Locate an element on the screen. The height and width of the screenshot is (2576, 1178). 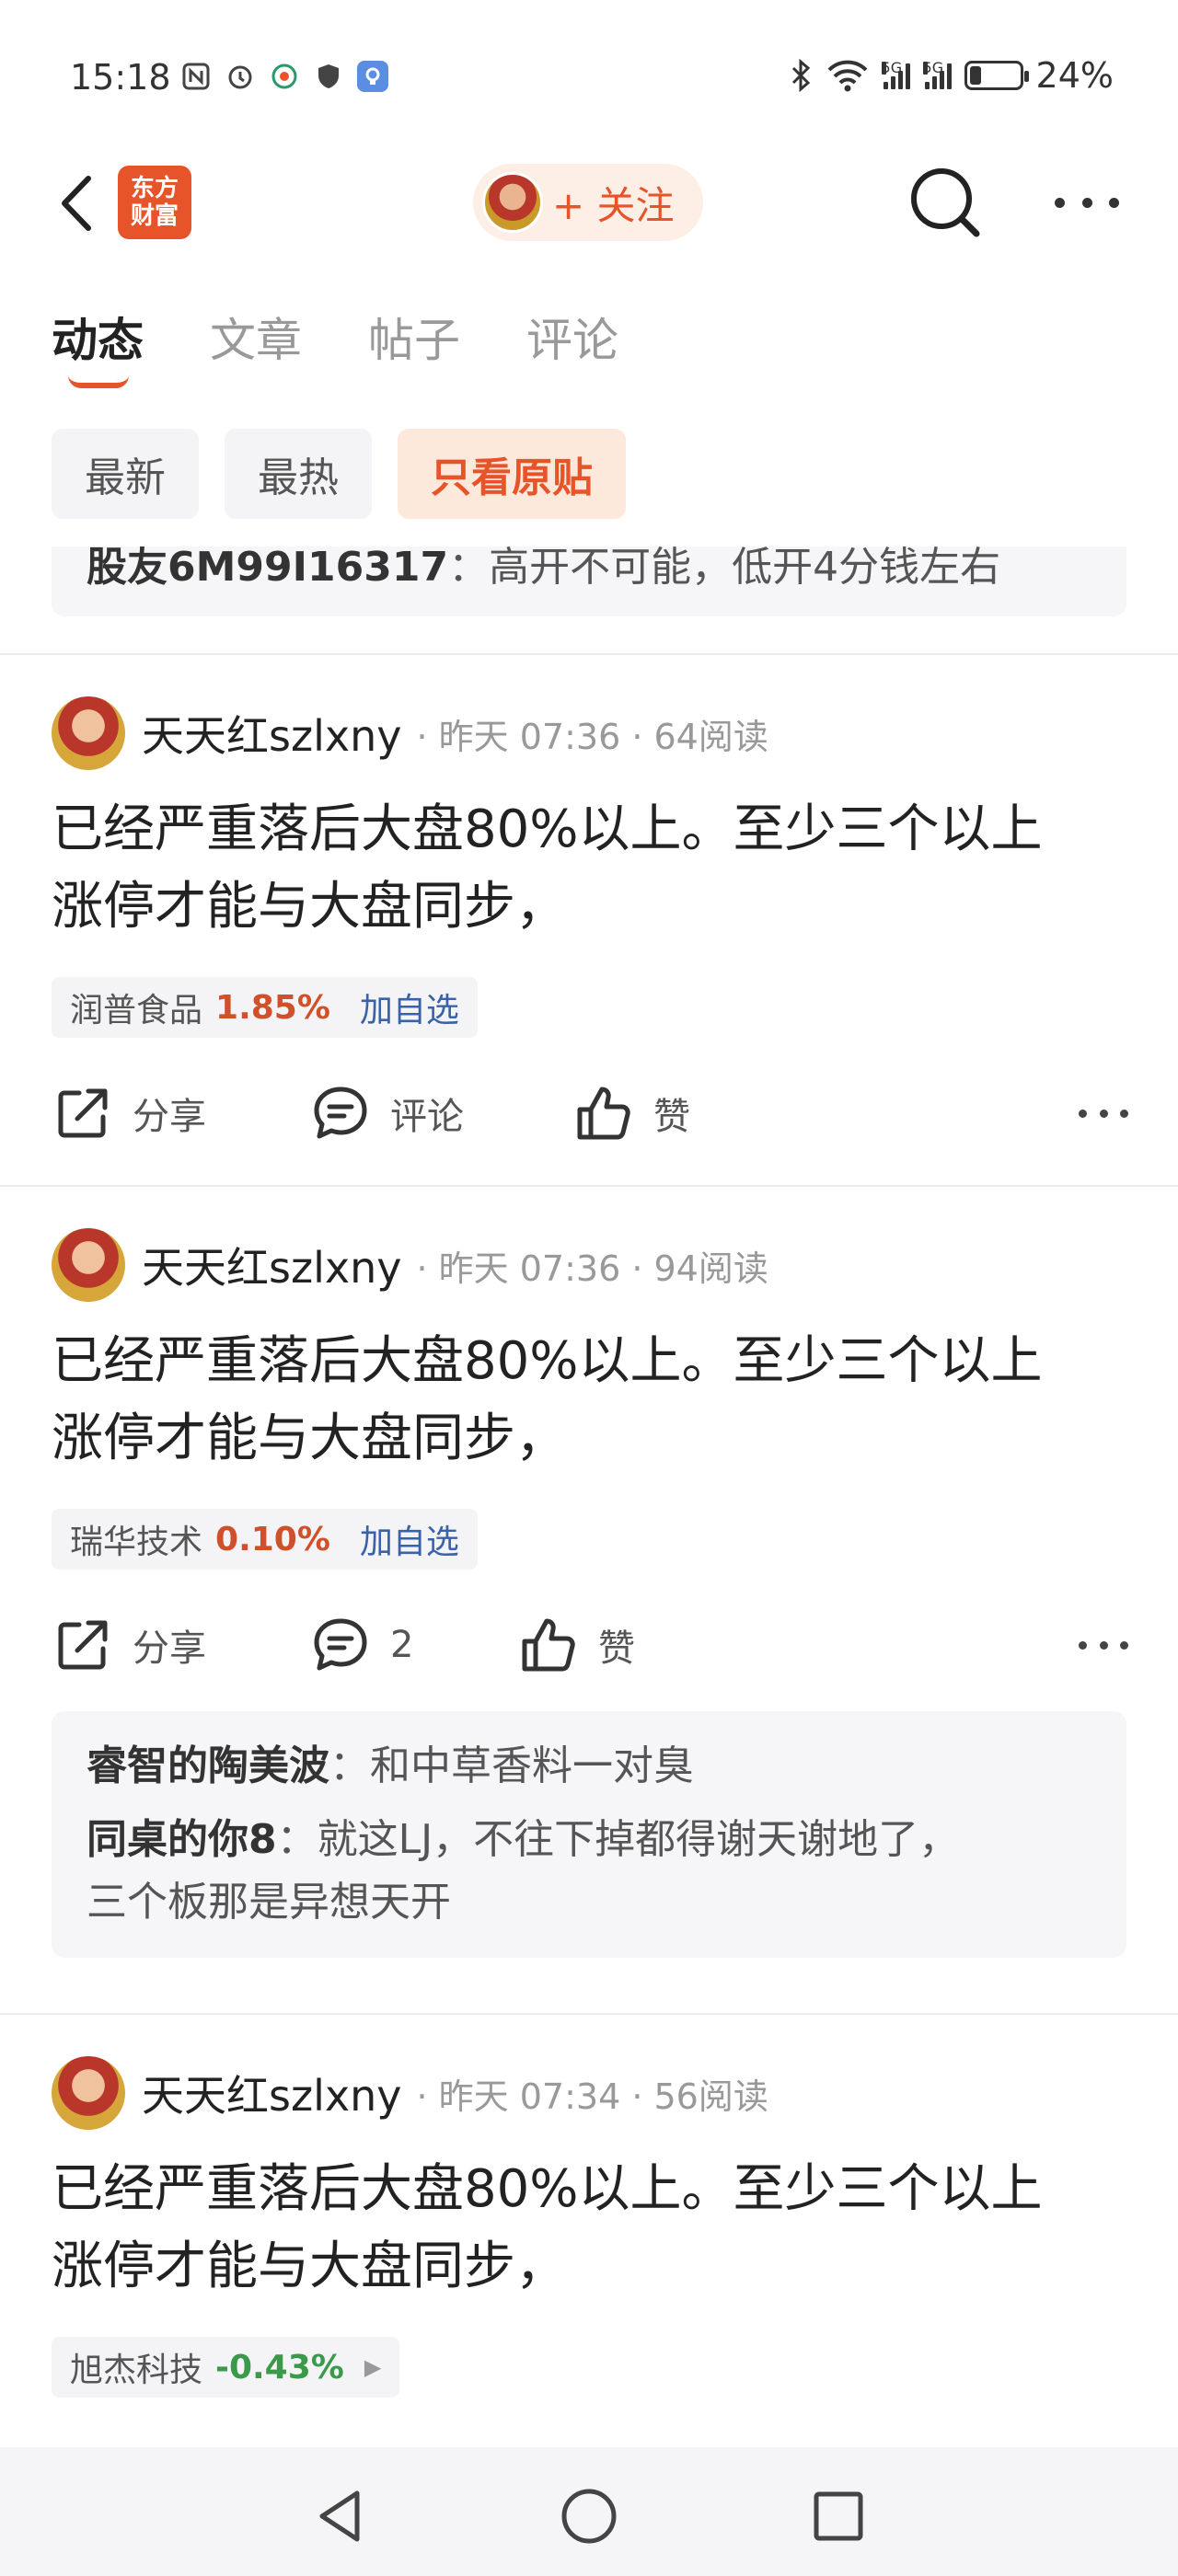
stock-name: 瑞华技术 is located at coordinates (136, 1542).